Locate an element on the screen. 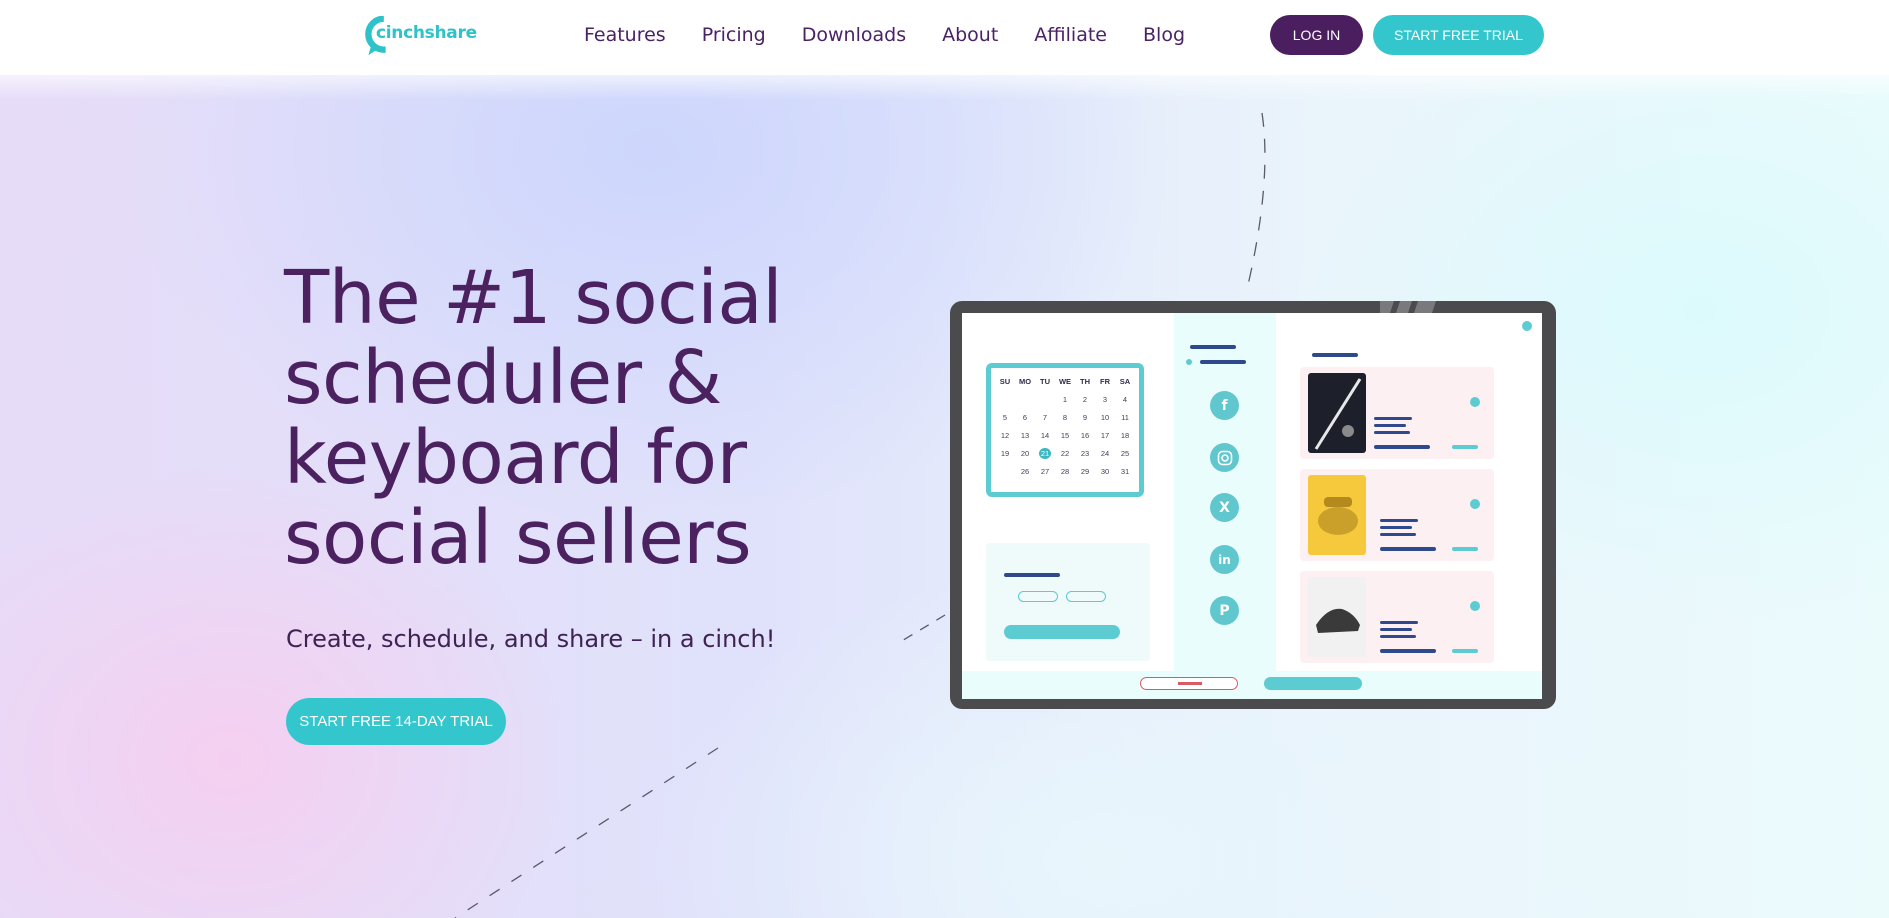 Image resolution: width=1889 pixels, height=918 pixels. start-free-trial-button: START FREE TRIAL is located at coordinates (1458, 35).